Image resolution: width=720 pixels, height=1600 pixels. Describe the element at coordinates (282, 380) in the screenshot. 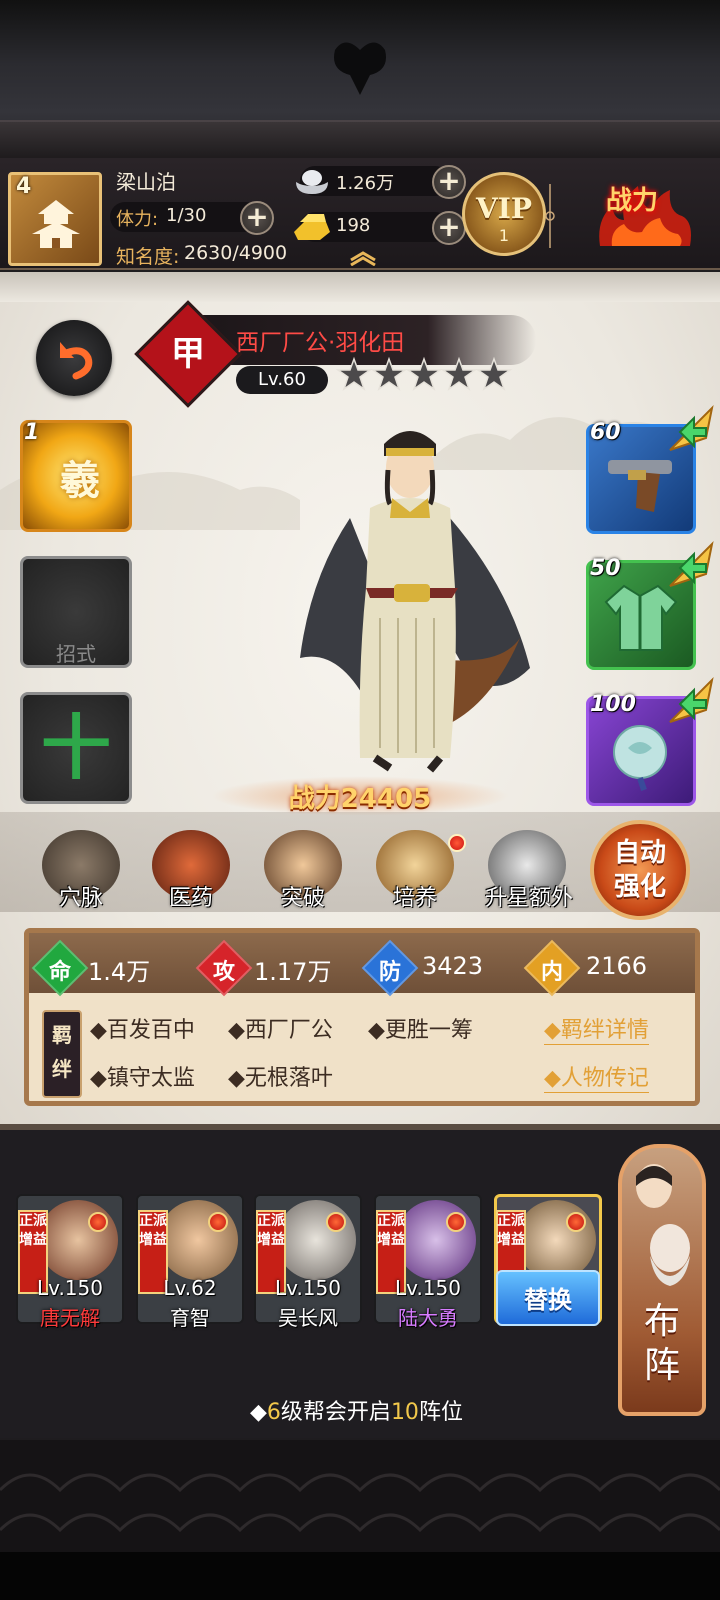

I see `hero-level: Lv.60` at that location.